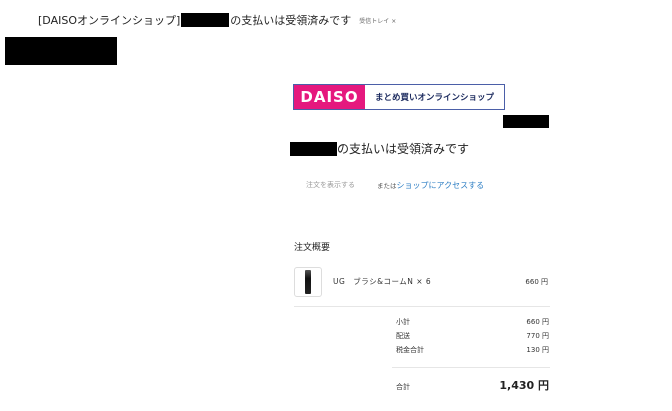 This screenshot has height=411, width=672. What do you see at coordinates (387, 186) in the screenshot?
I see `or-label: または` at bounding box center [387, 186].